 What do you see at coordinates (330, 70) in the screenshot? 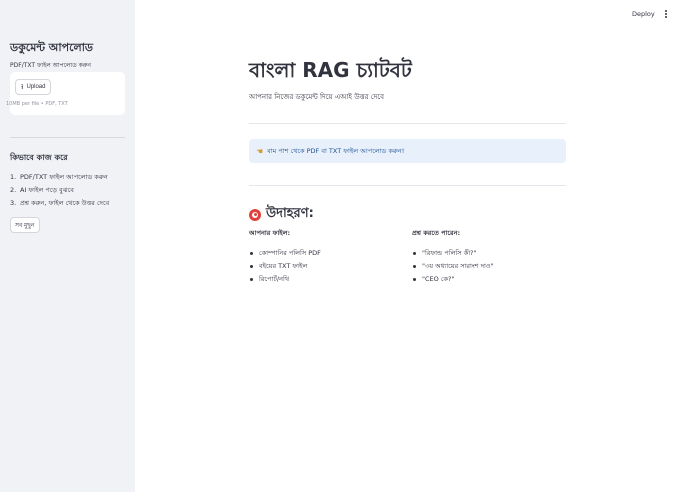
I see `page-title: বাংলা RAG চ্যাটবট` at bounding box center [330, 70].